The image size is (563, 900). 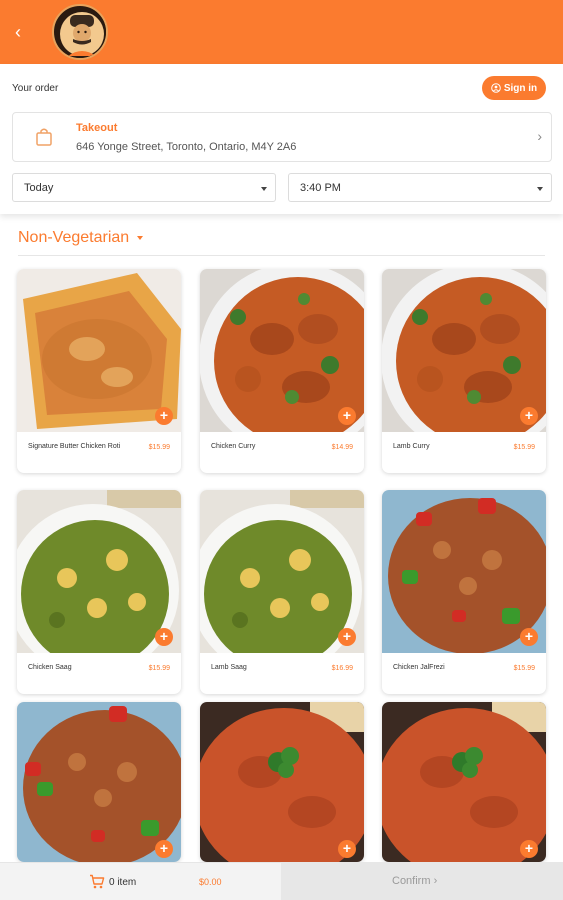 I want to click on menu-item-card: + Chicken Saag $15.99, so click(x=99, y=592).